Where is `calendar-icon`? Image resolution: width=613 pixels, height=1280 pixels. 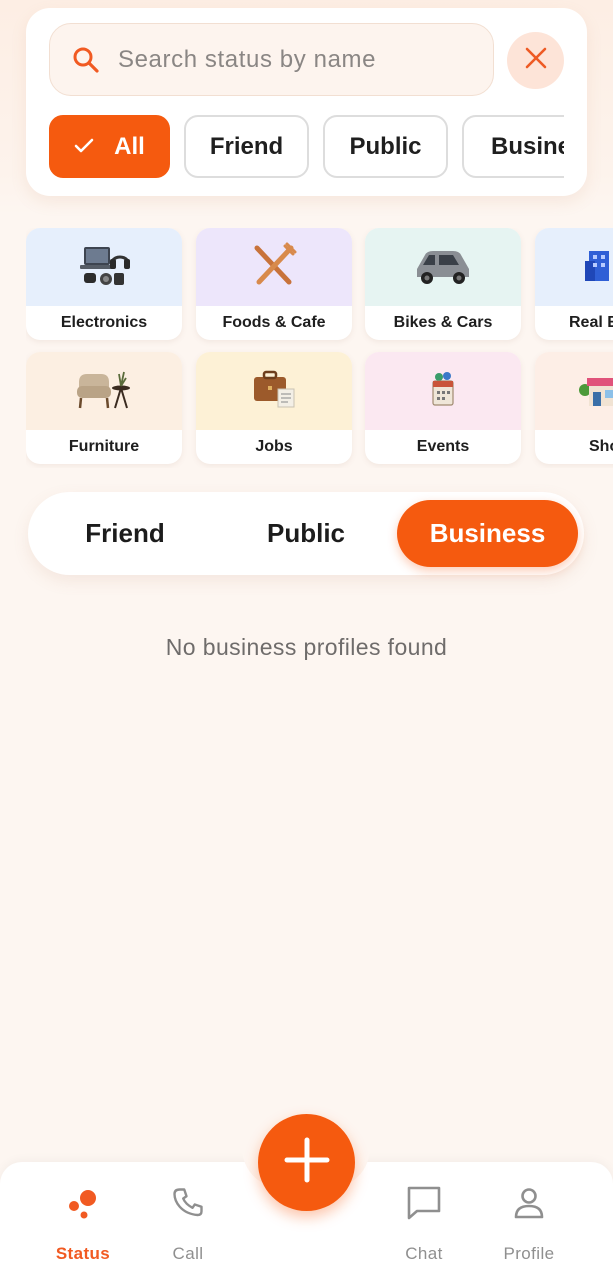 calendar-icon is located at coordinates (443, 391).